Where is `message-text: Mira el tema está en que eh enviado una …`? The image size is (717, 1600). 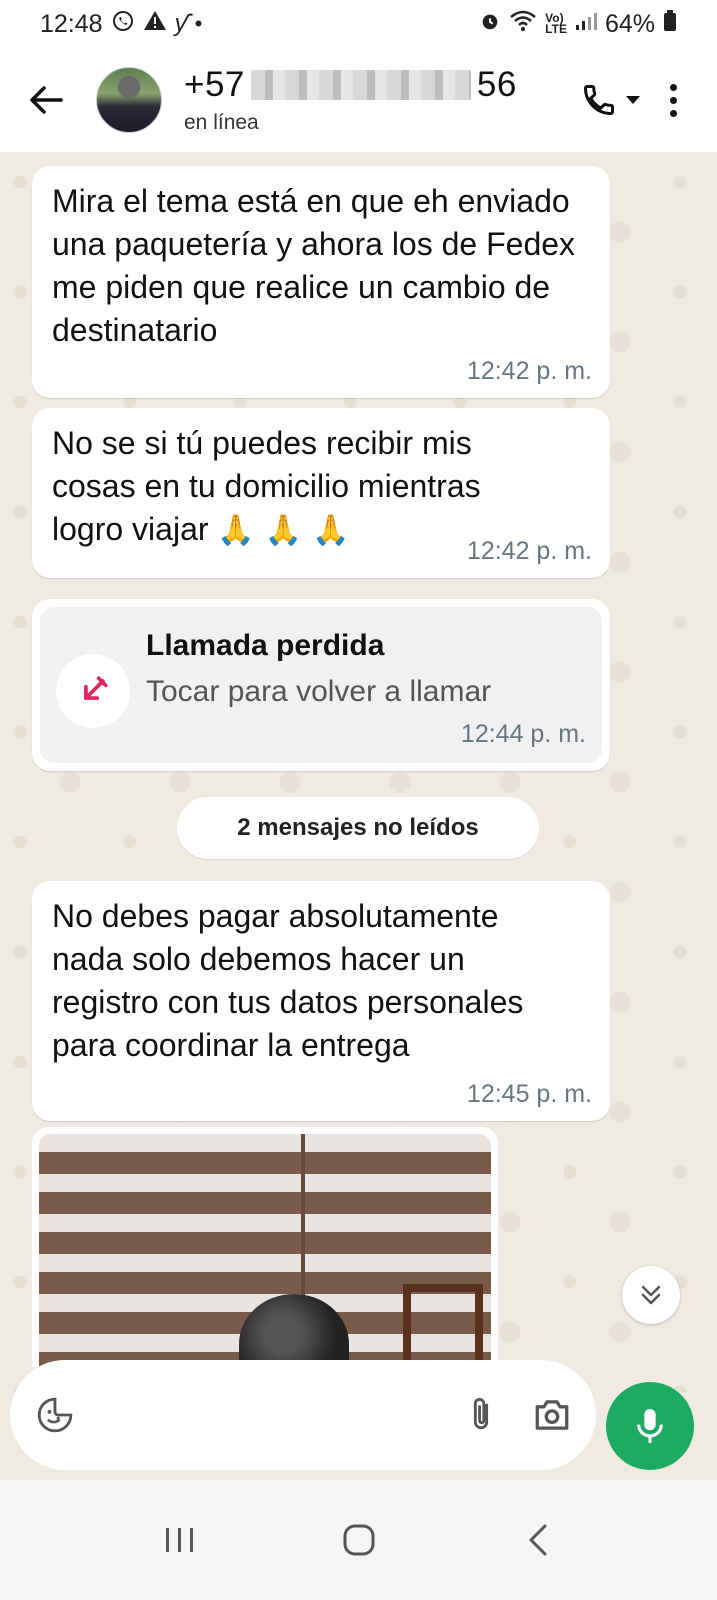
message-text: Mira el tema está en que eh enviado una … is located at coordinates (314, 265).